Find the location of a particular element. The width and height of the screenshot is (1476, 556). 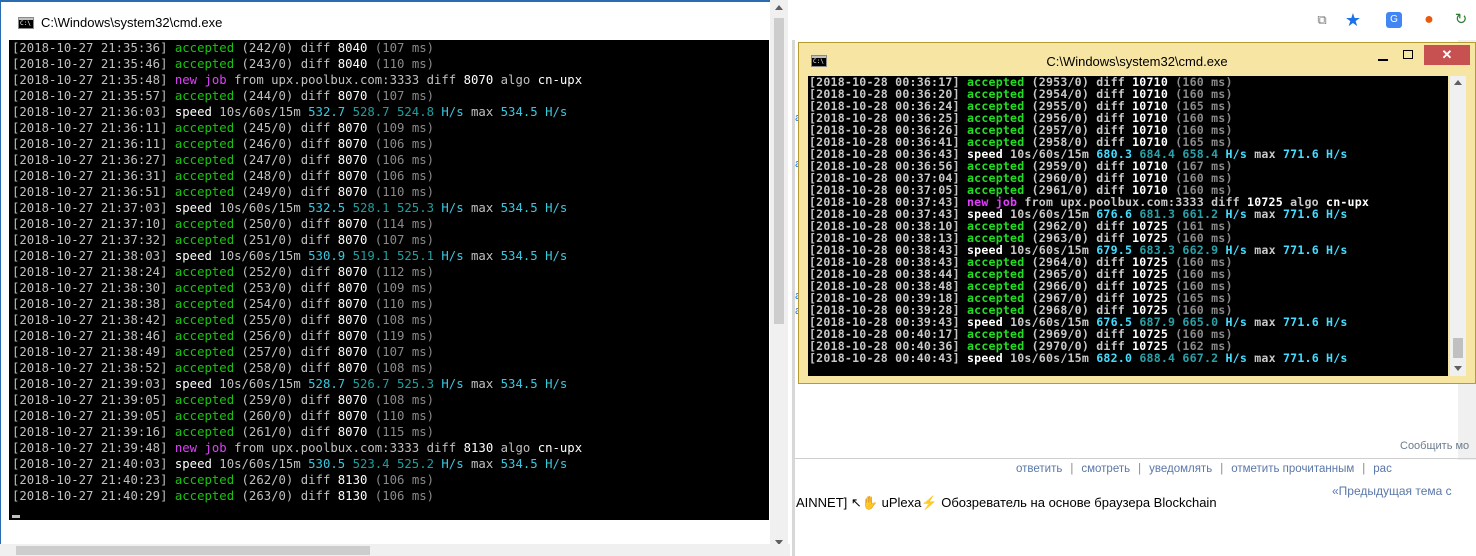

console-text: 688.4 667.2 is located at coordinates (1182, 358).